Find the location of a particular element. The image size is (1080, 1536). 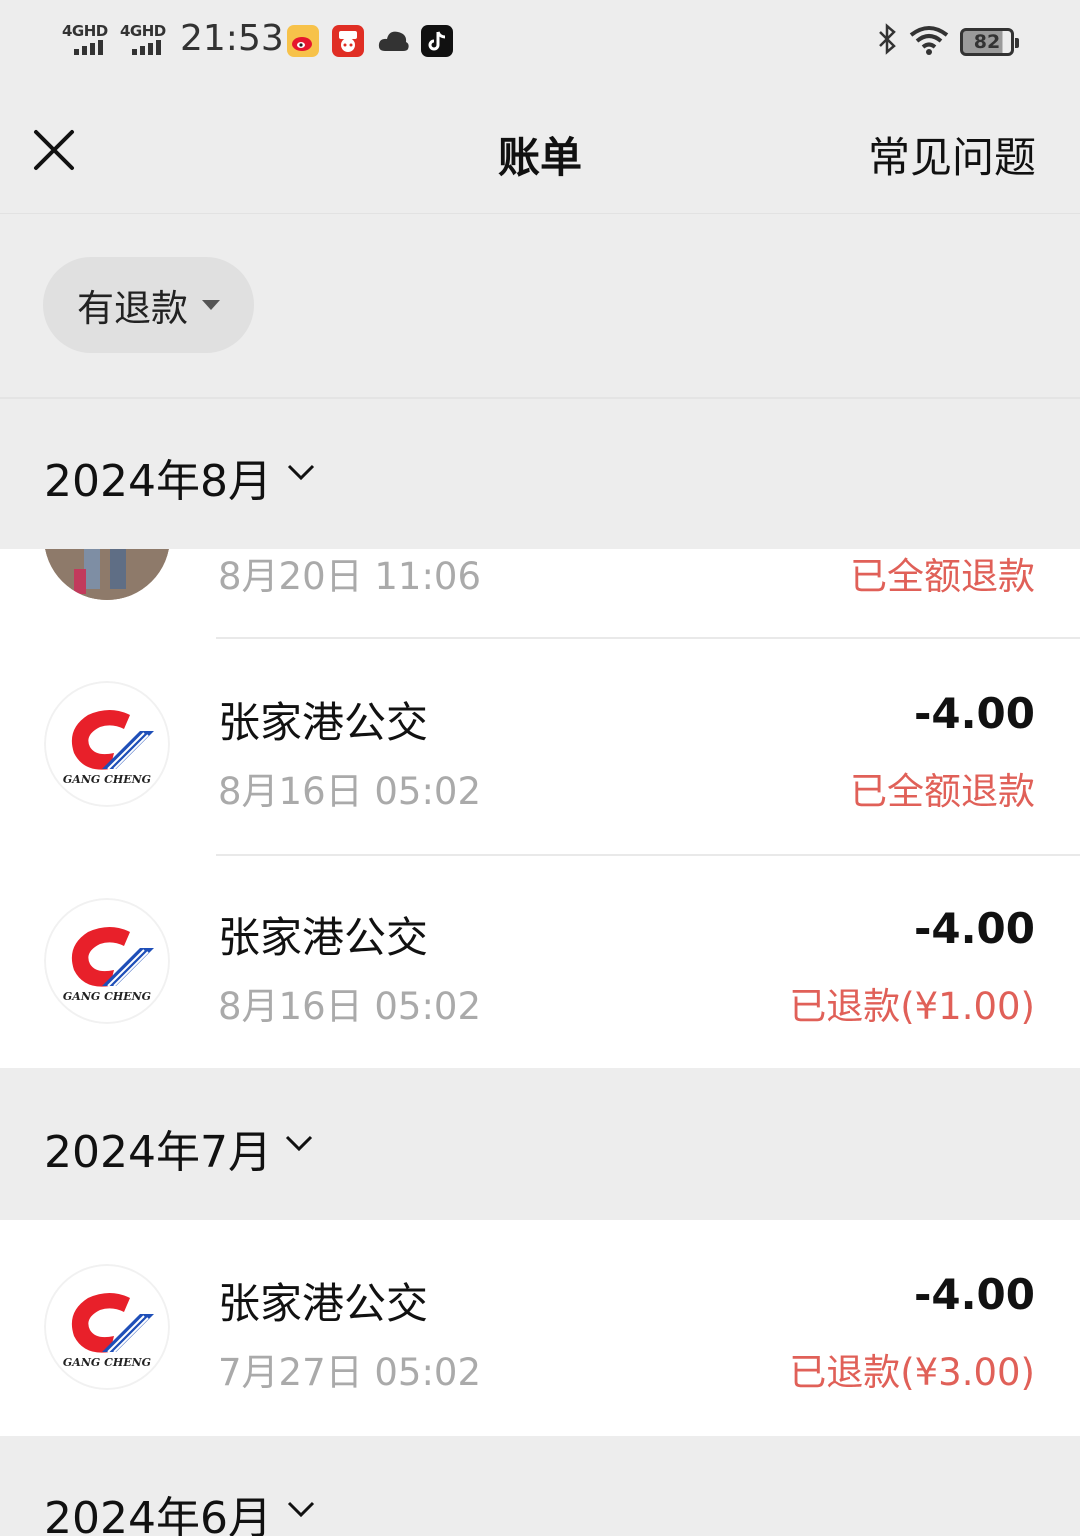

clock: 21:53 is located at coordinates (232, 38).